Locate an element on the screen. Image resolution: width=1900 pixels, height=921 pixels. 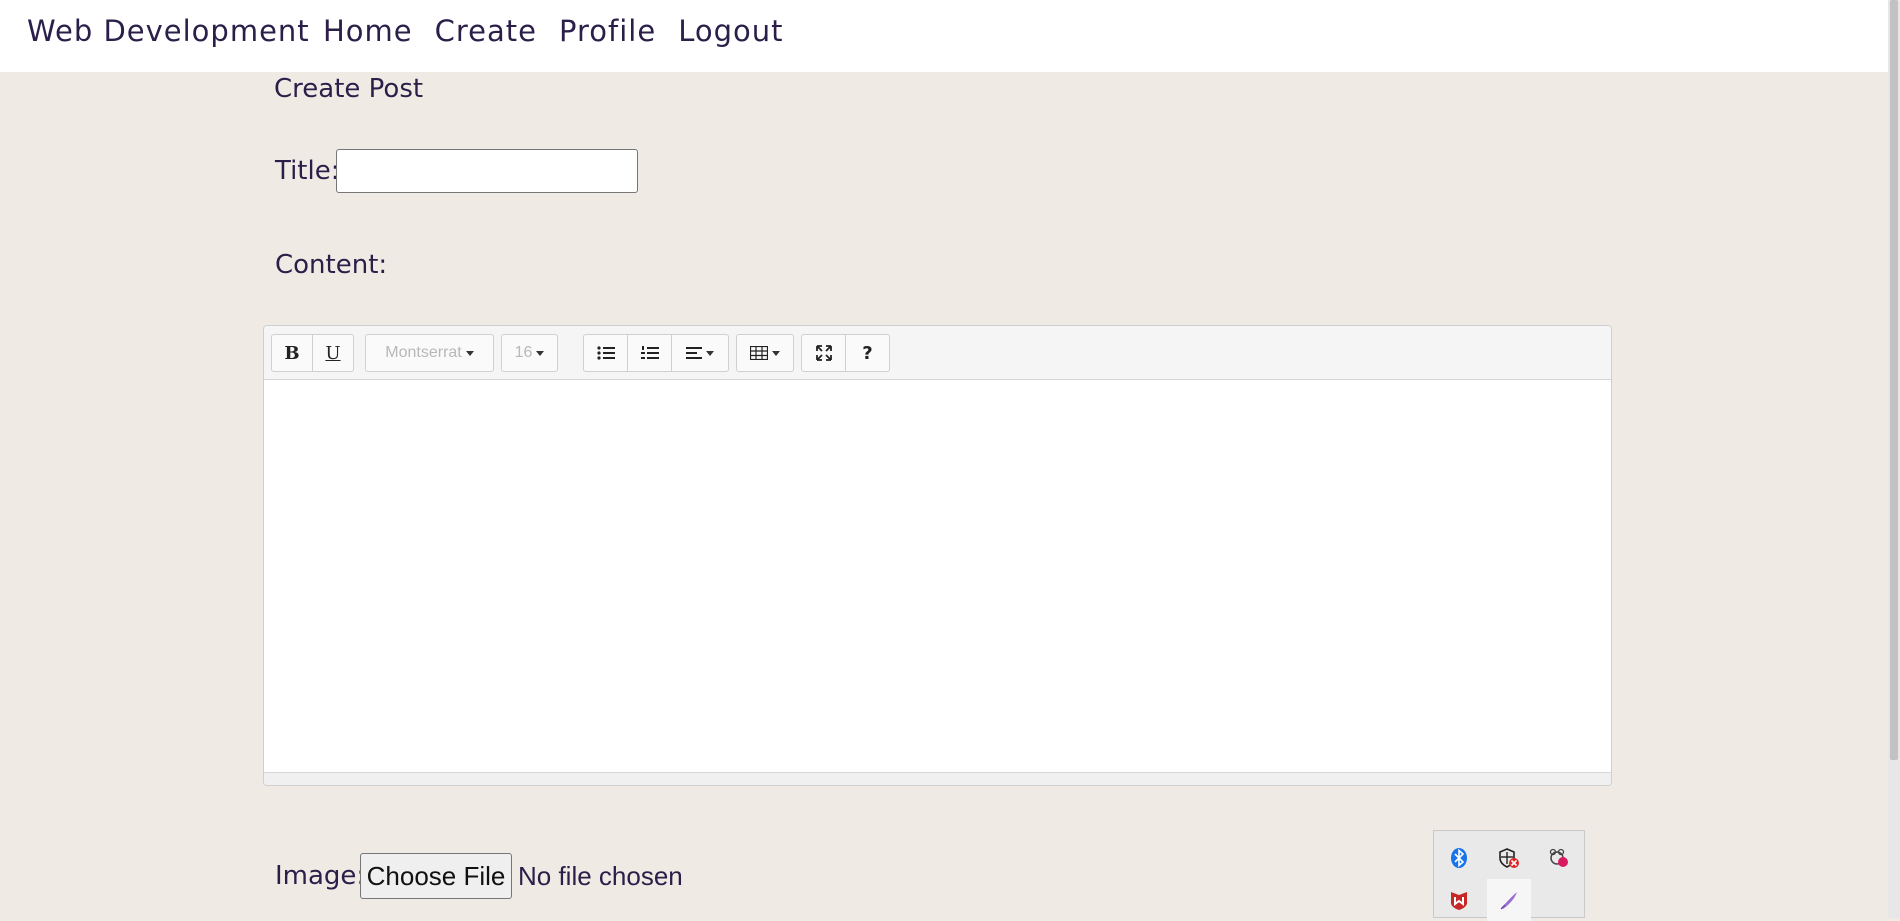
page-scrollbar is located at coordinates (1894, 459).